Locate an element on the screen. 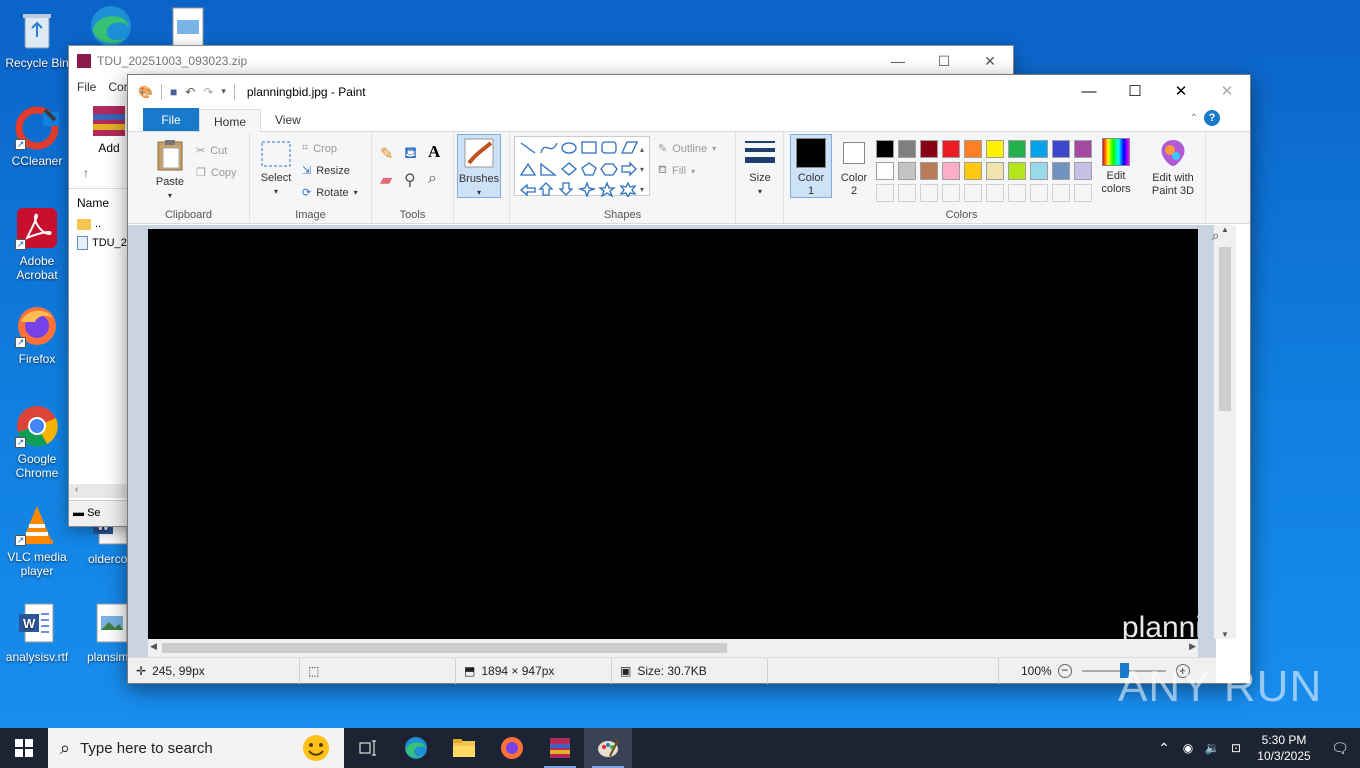 Image resolution: width=1360 pixels, height=768 pixels. winrar-up-icon: ↑ is located at coordinates (86, 173).